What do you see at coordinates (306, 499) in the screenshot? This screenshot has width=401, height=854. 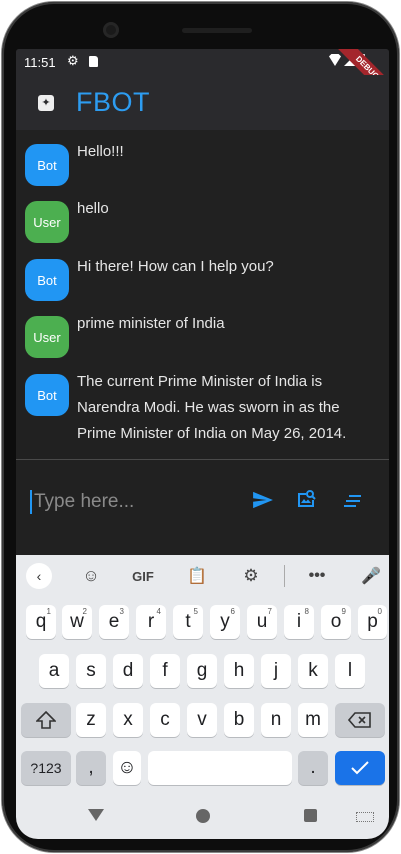 I see `image-search-icon` at bounding box center [306, 499].